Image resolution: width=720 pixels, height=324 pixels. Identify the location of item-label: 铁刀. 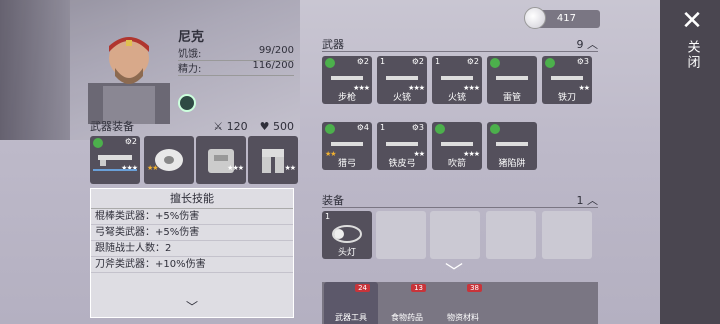
(566, 98).